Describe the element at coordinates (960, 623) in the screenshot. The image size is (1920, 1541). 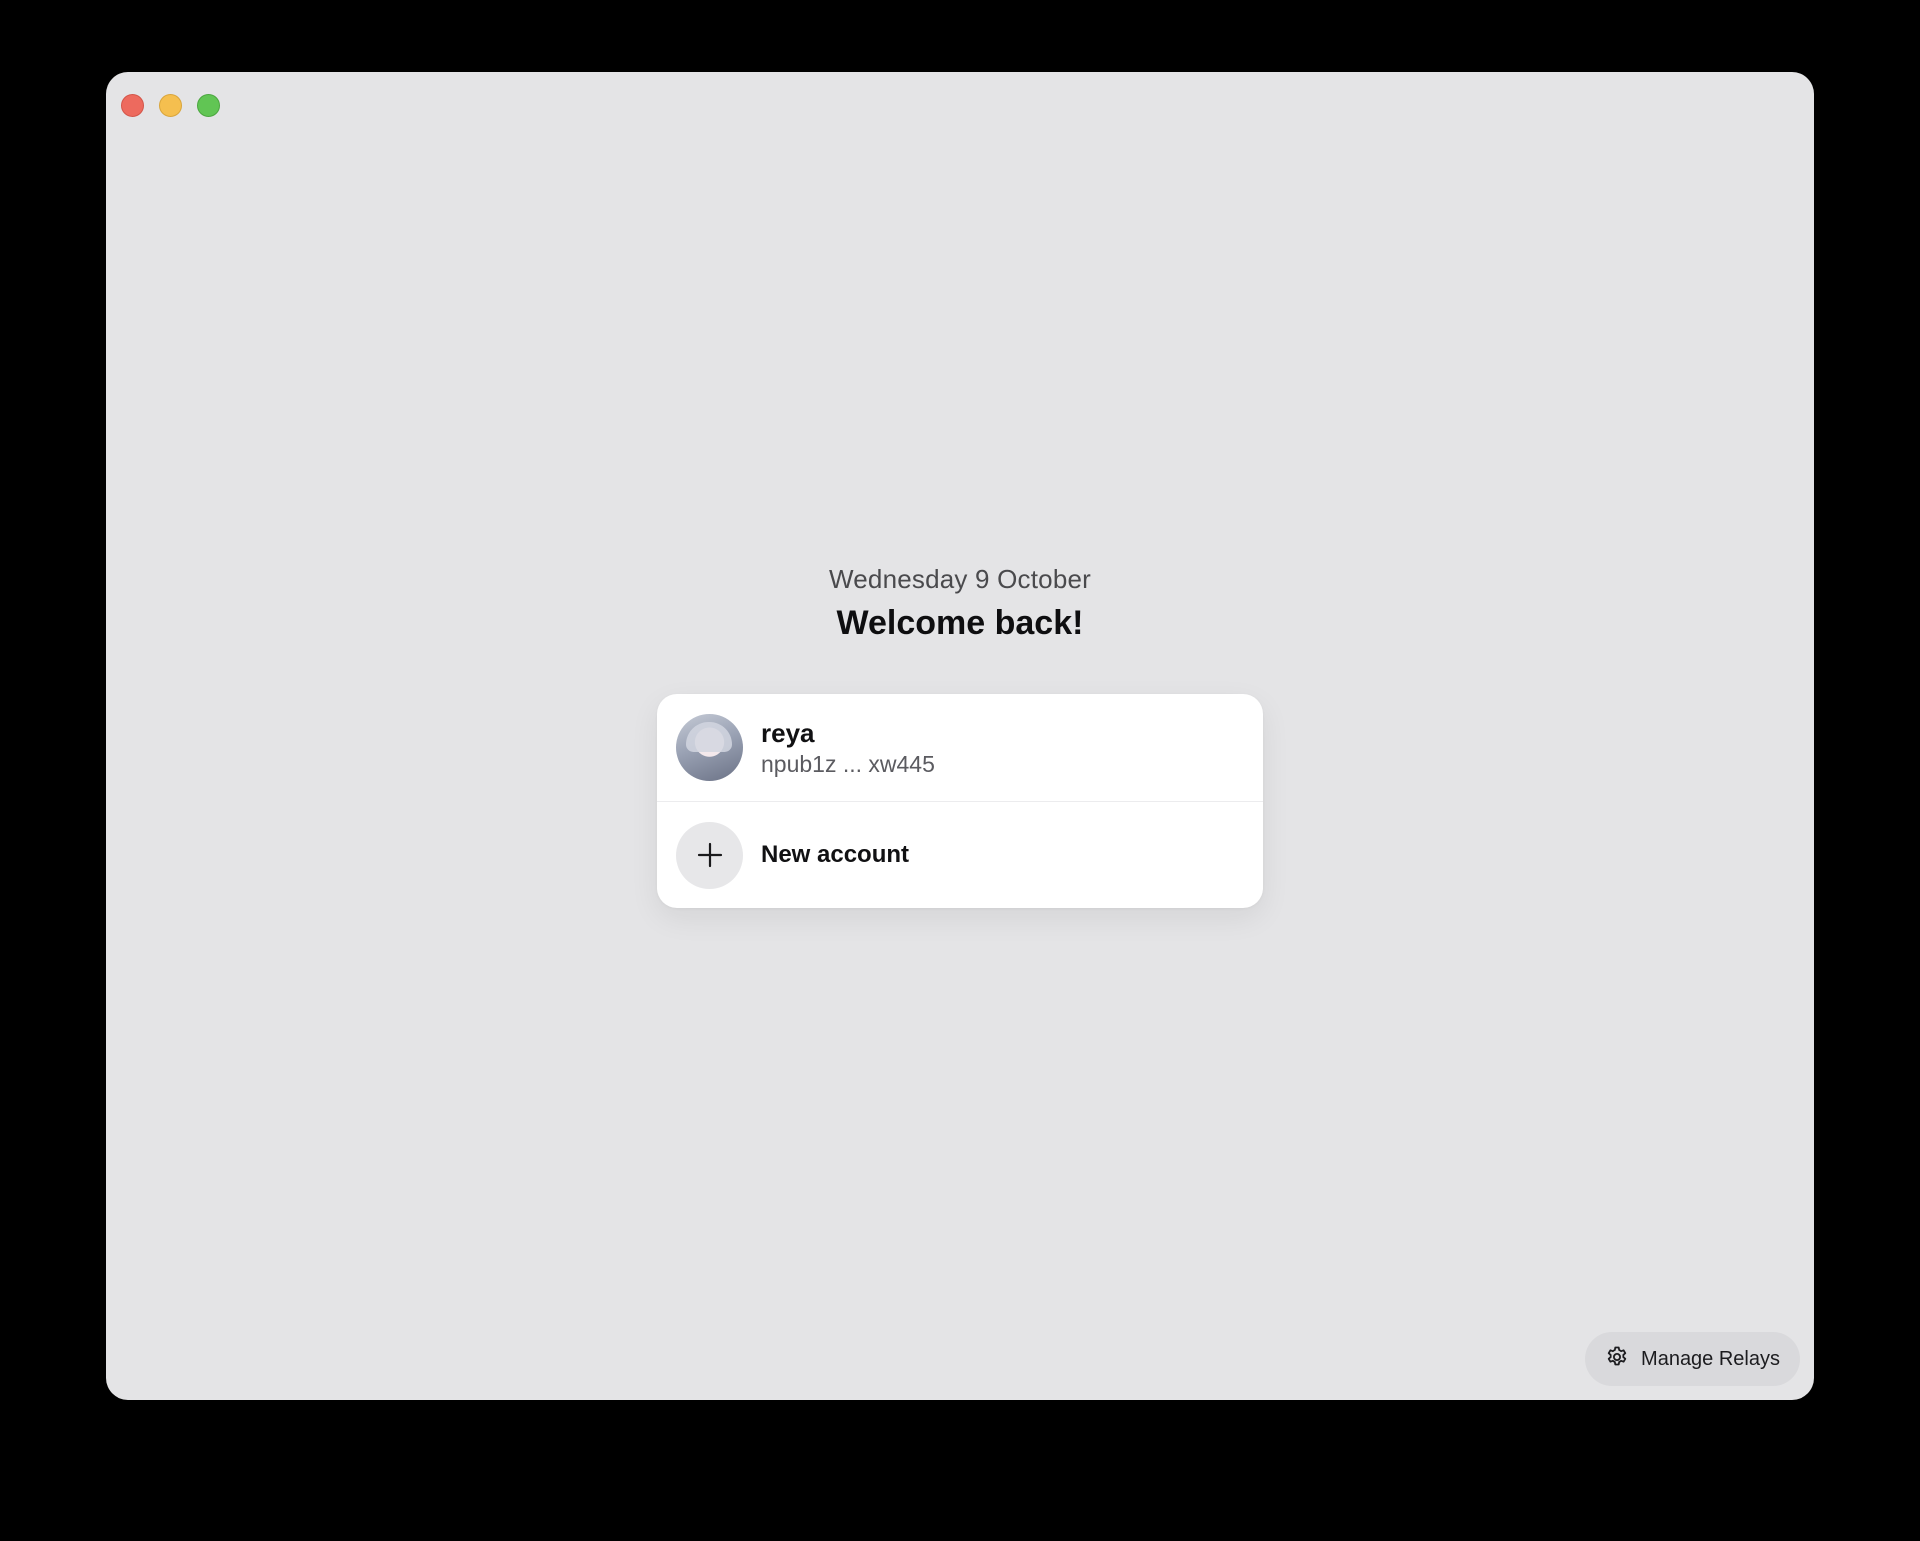
I see `page-title: Welcome back!` at that location.